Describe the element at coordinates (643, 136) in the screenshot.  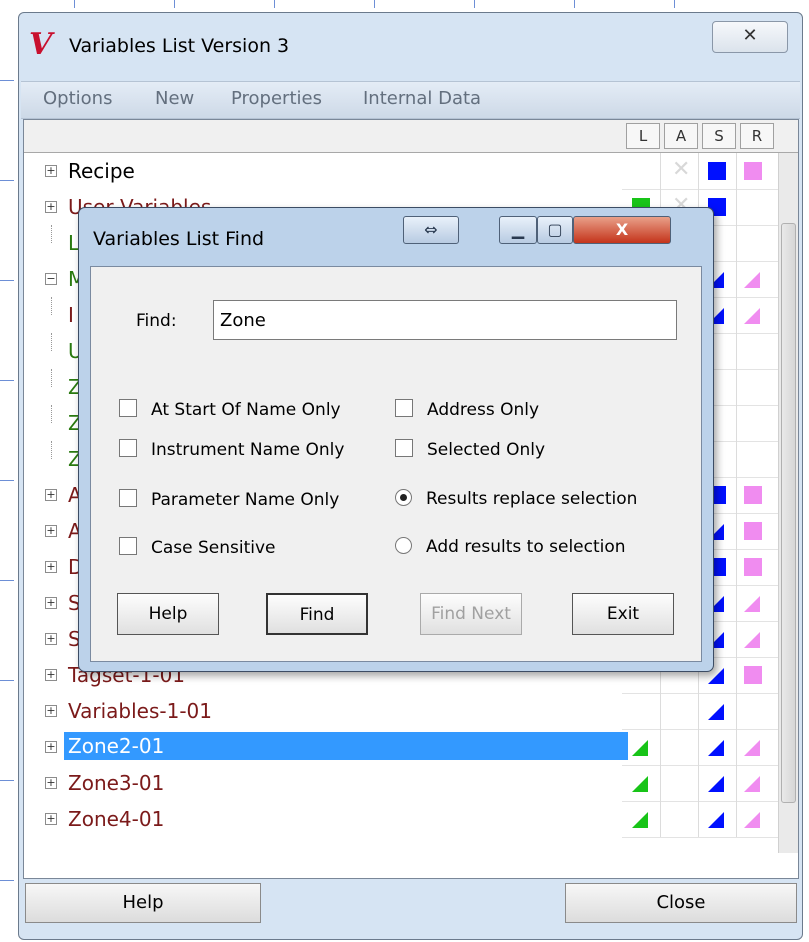
I see `column-header-l: L` at that location.